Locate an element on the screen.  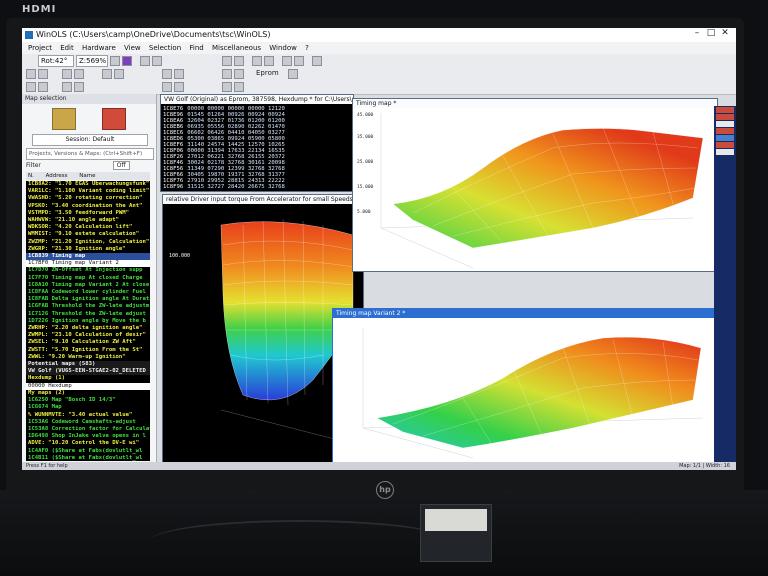
copy-icon is located at coordinates (107, 74).